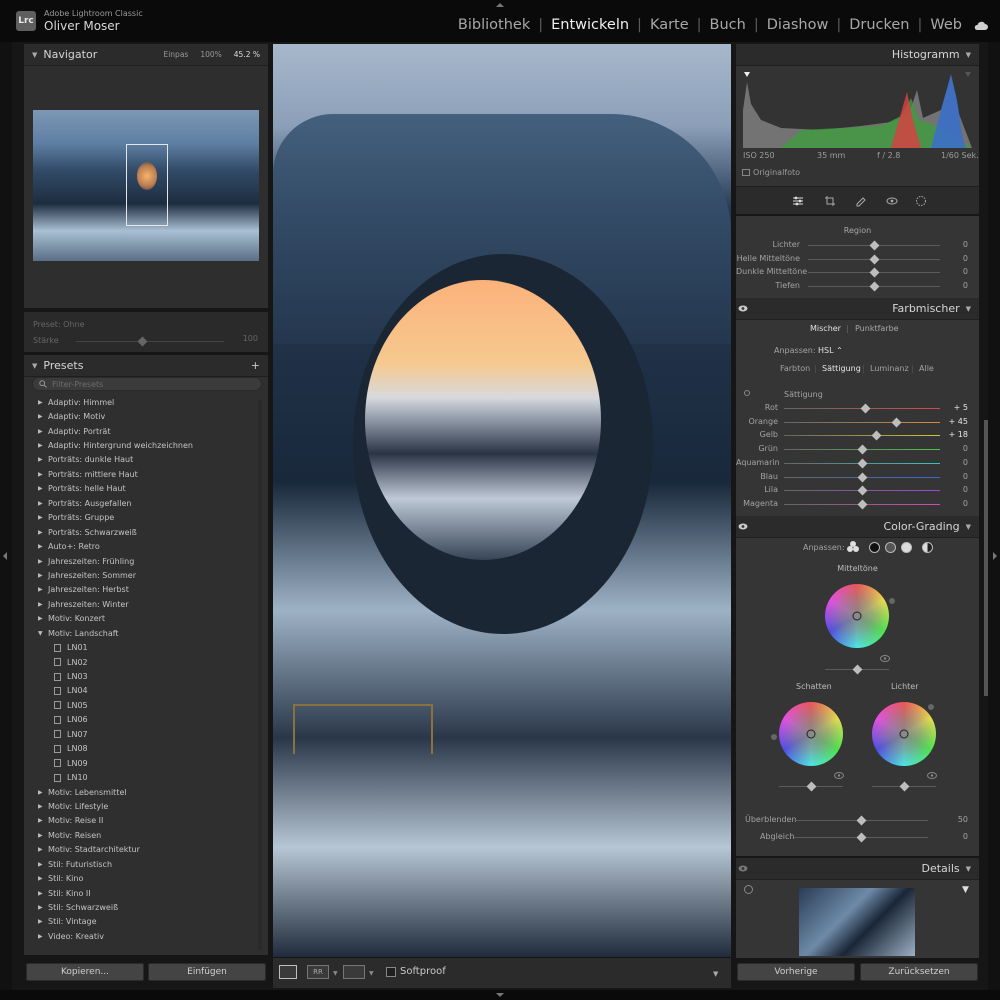  I want to click on color-mixer-header: Farbmischer ▼, so click(857, 309).